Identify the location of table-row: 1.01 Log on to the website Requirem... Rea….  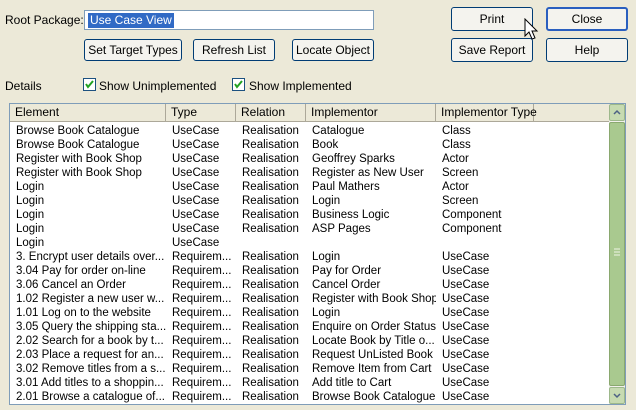
(310, 313).